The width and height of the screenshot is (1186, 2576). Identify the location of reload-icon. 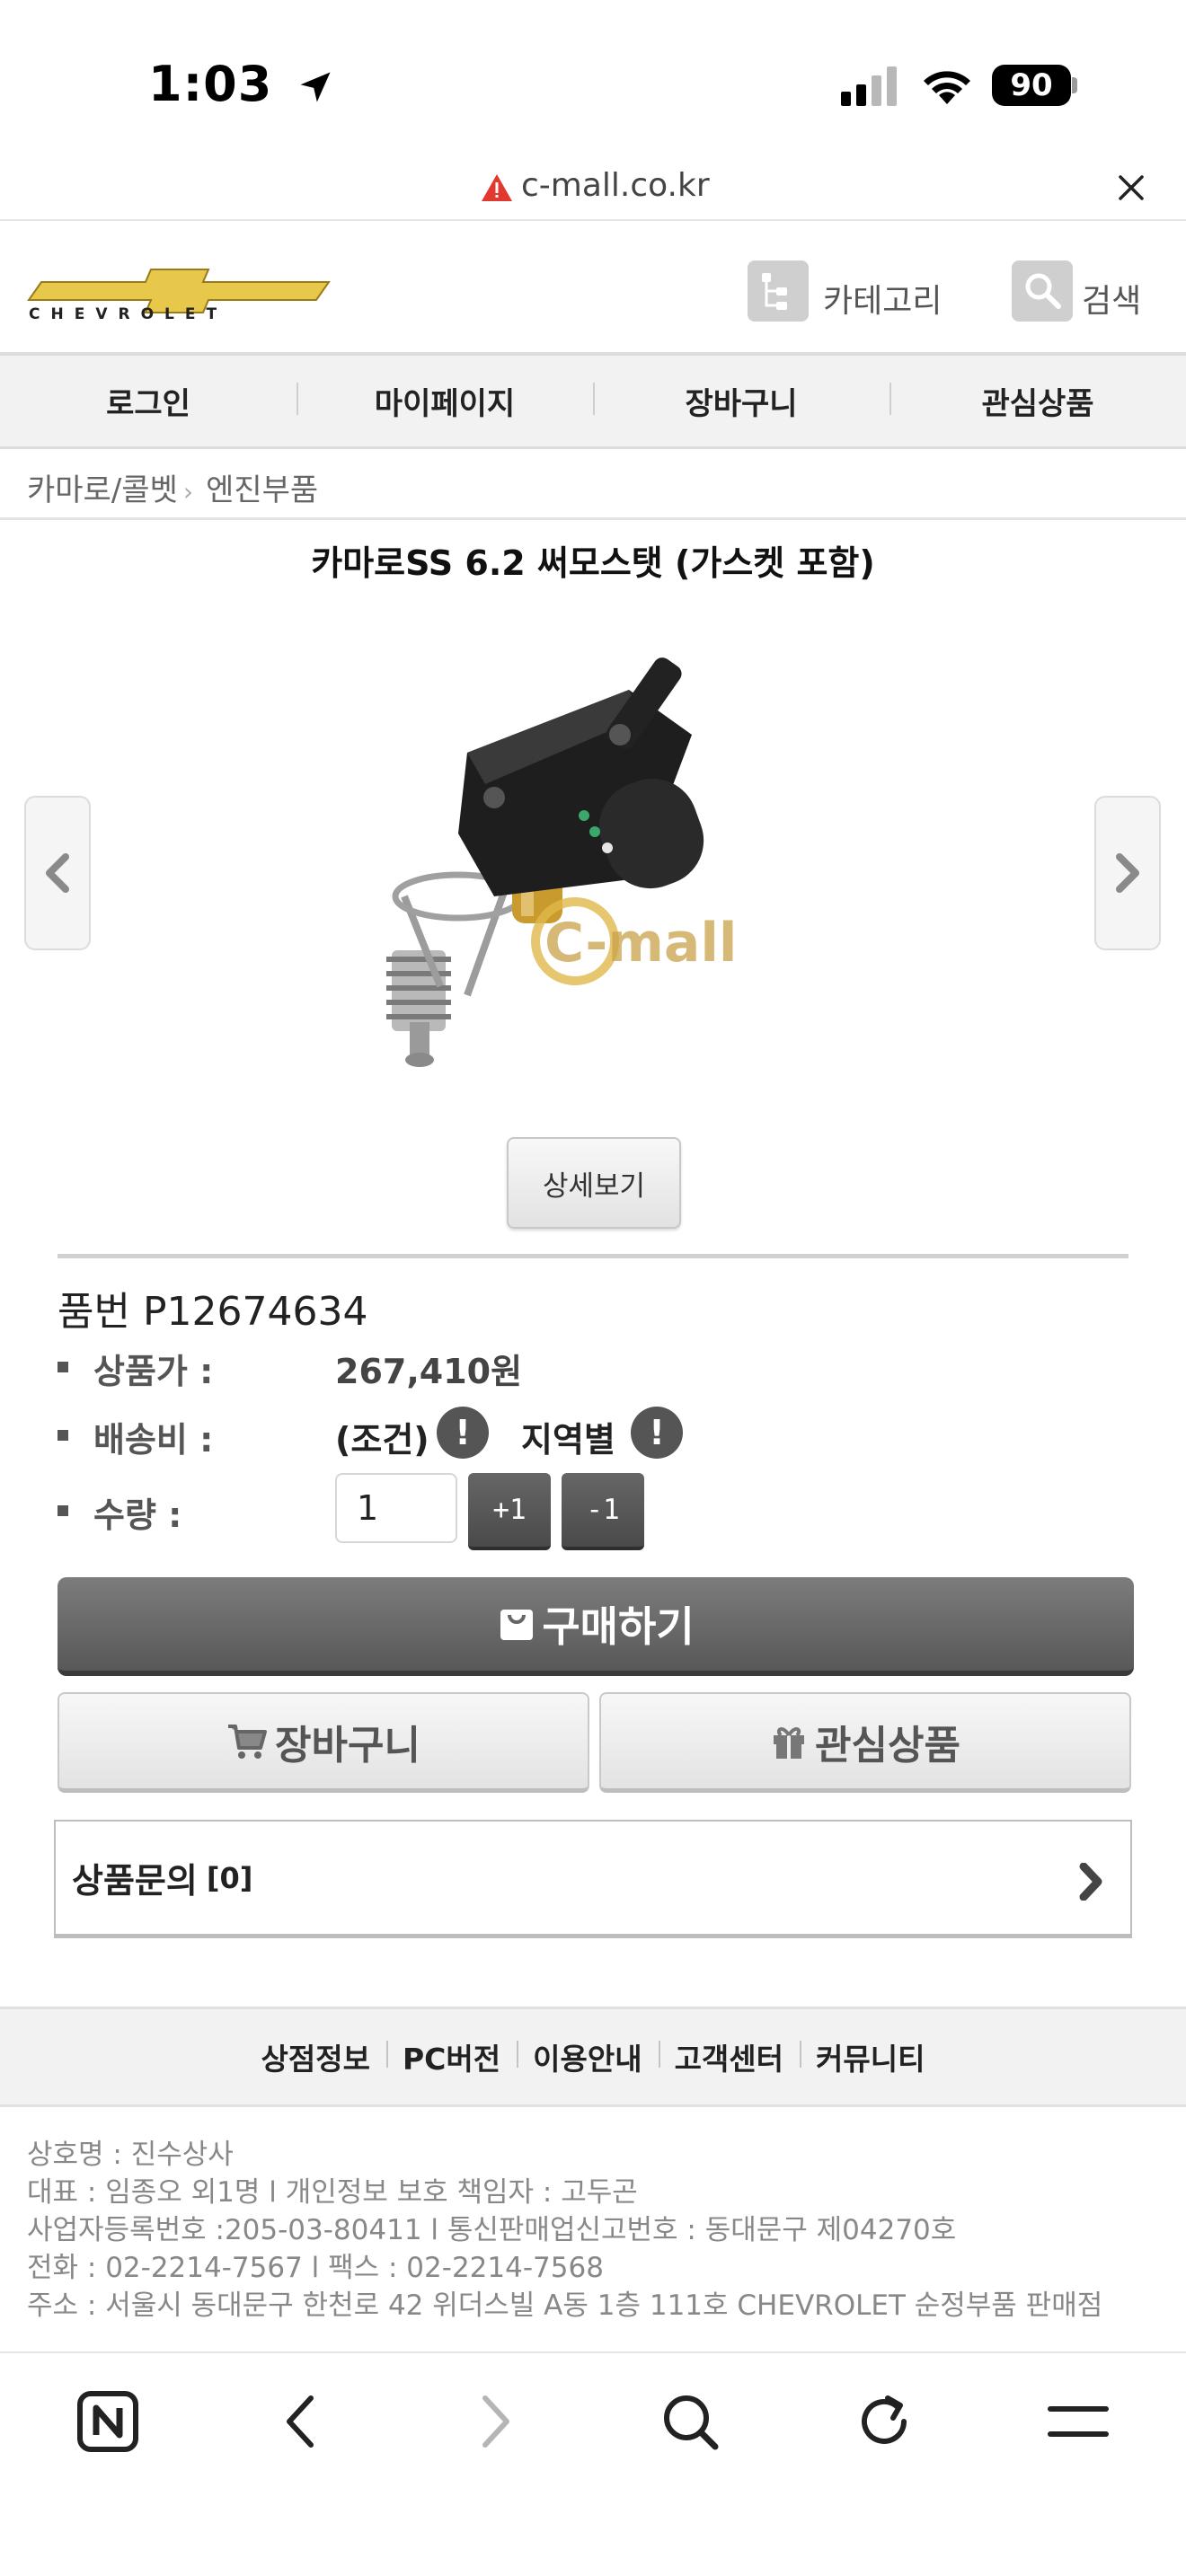
(884, 2421).